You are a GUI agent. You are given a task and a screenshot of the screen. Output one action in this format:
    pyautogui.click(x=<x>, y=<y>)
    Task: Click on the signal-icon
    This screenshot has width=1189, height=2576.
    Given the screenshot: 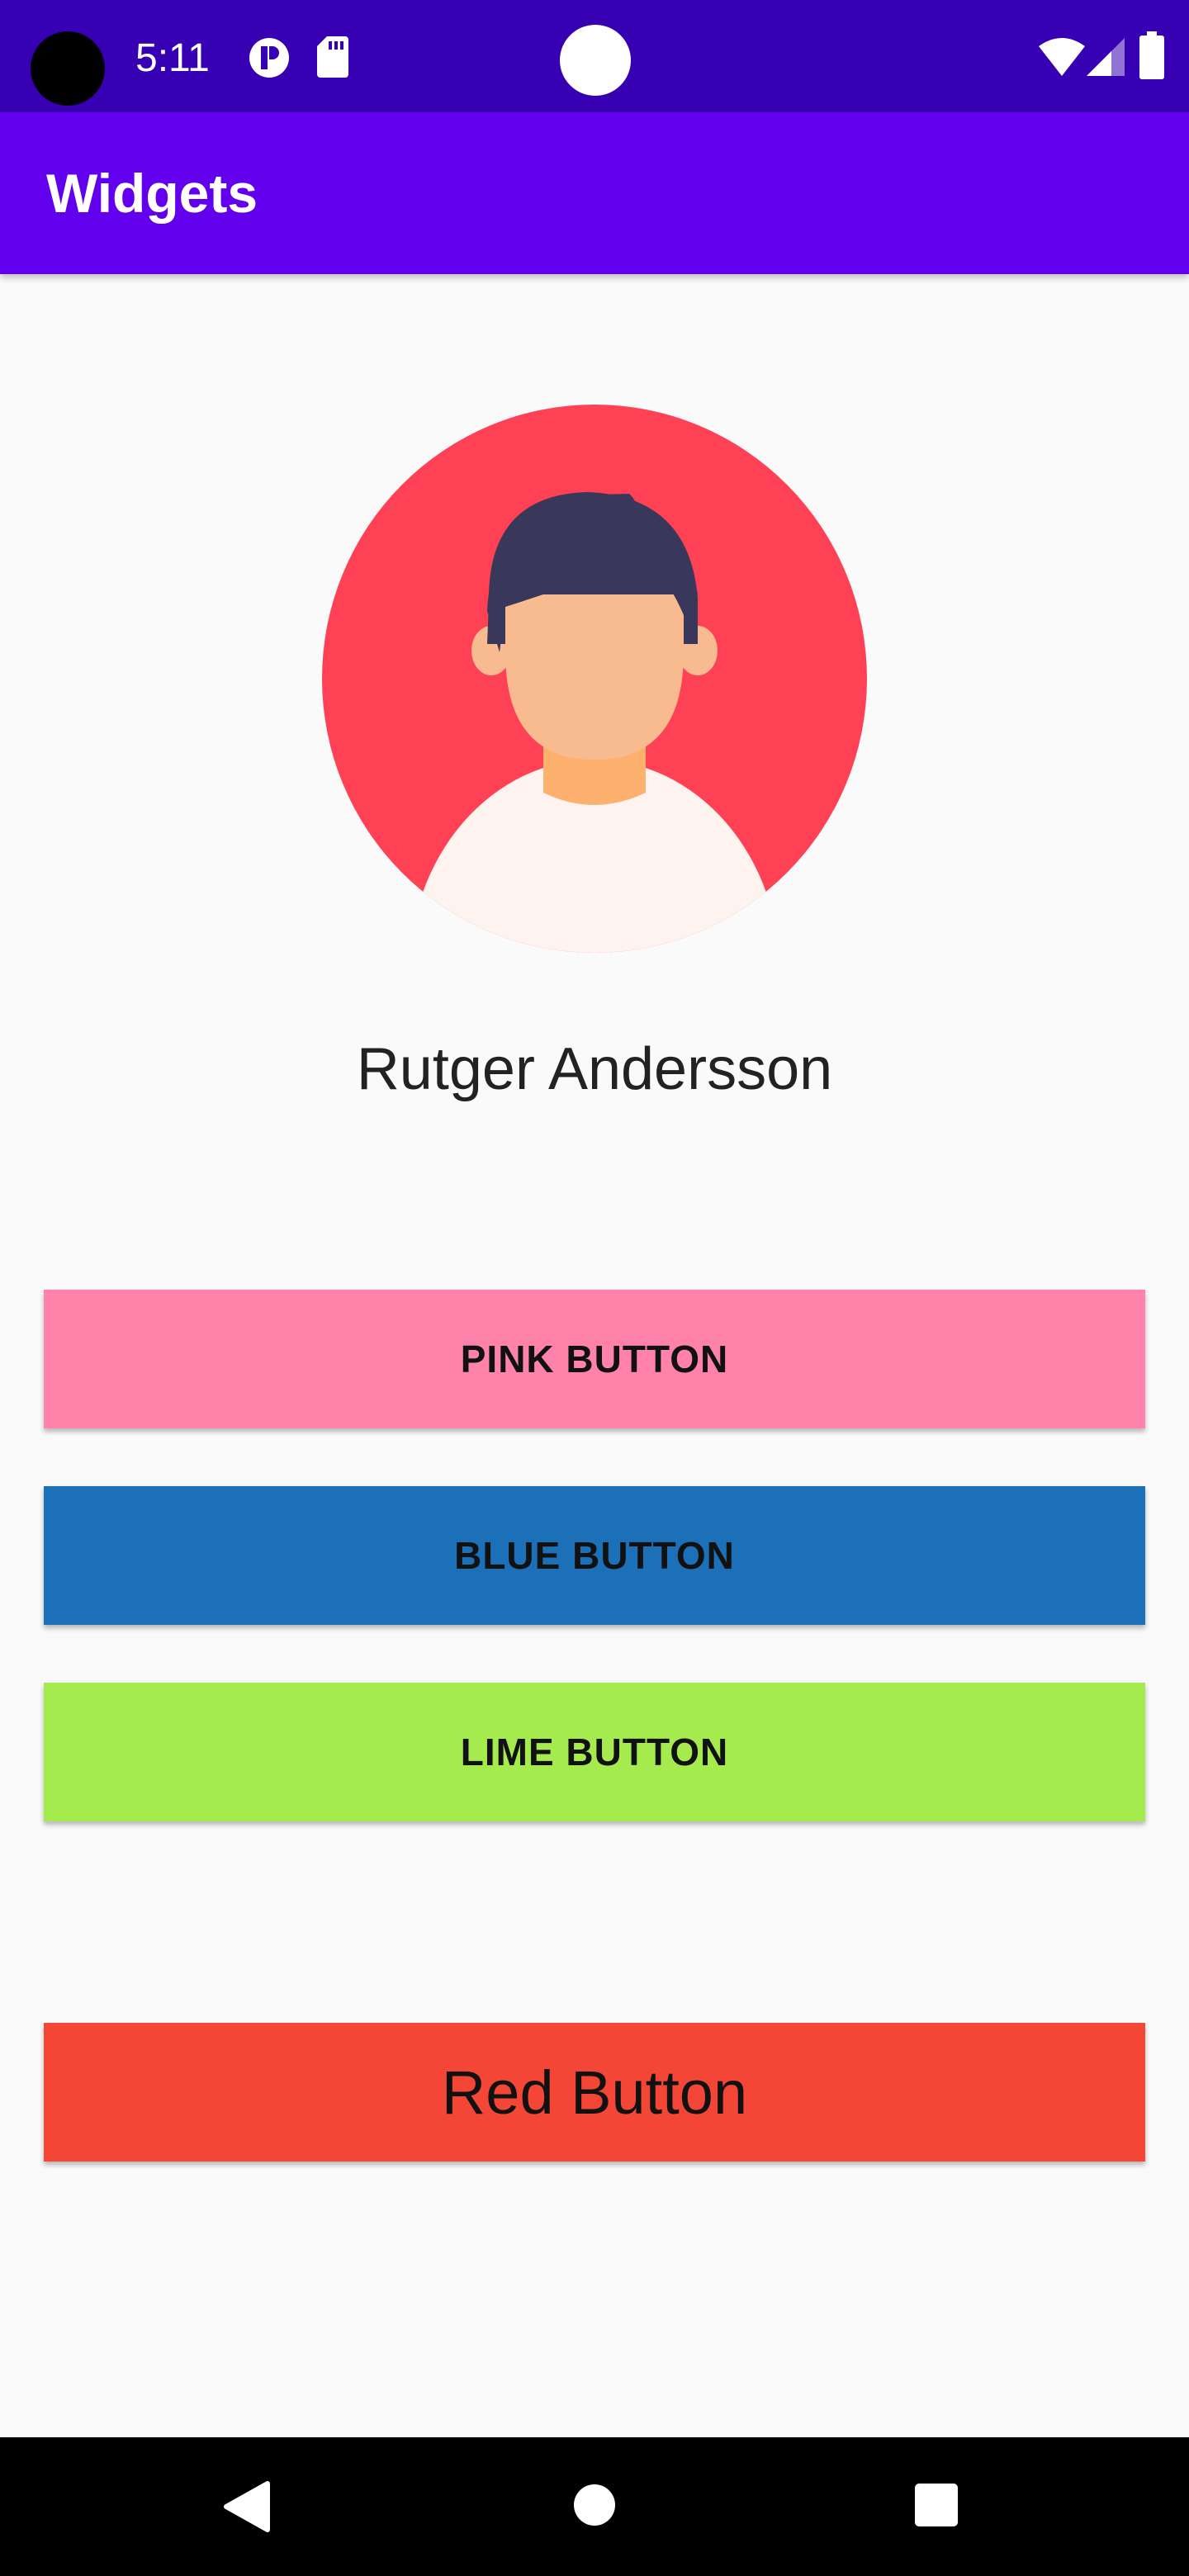 What is the action you would take?
    pyautogui.click(x=1106, y=59)
    